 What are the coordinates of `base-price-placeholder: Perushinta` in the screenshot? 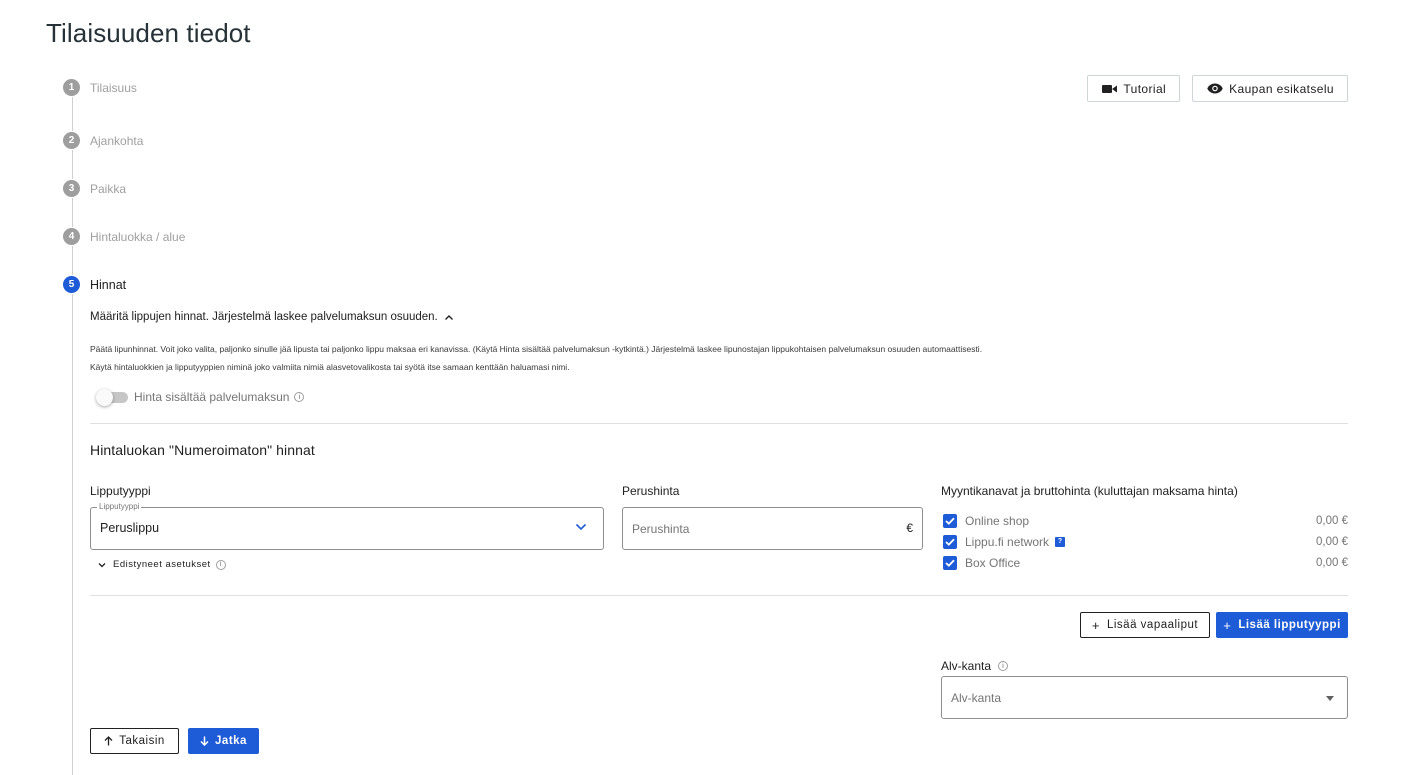 It's located at (661, 529).